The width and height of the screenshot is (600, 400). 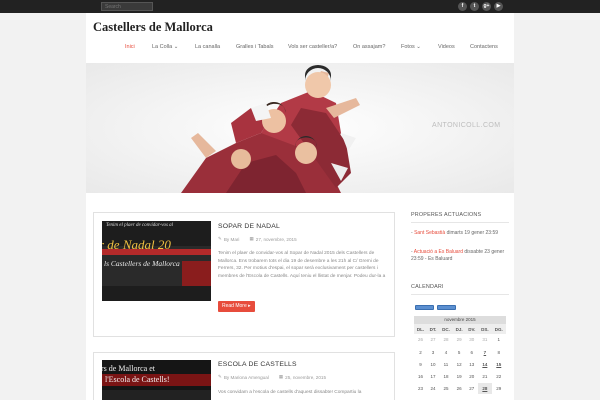 I want to click on calendar-week: 2 3 4 5 6 7 8, so click(x=460, y=352).